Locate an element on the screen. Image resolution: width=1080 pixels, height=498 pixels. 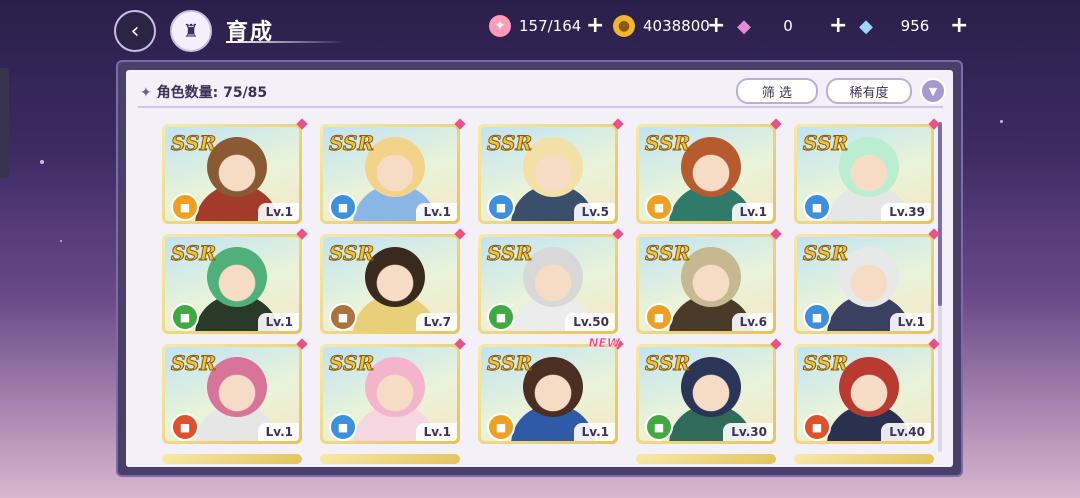
add-blue-diamond-button: + is located at coordinates (959, 25).